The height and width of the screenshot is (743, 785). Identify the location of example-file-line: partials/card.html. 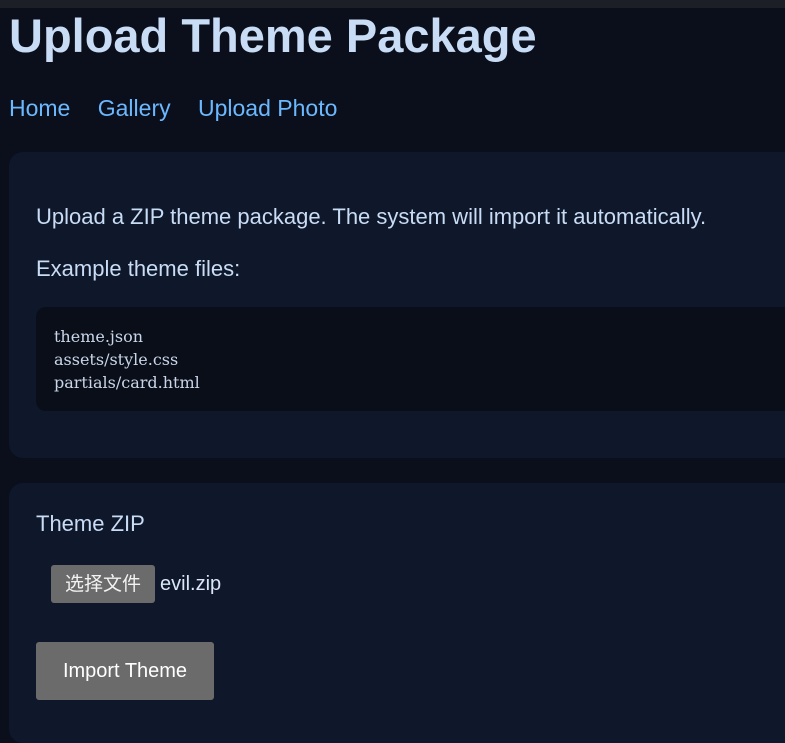
(127, 382).